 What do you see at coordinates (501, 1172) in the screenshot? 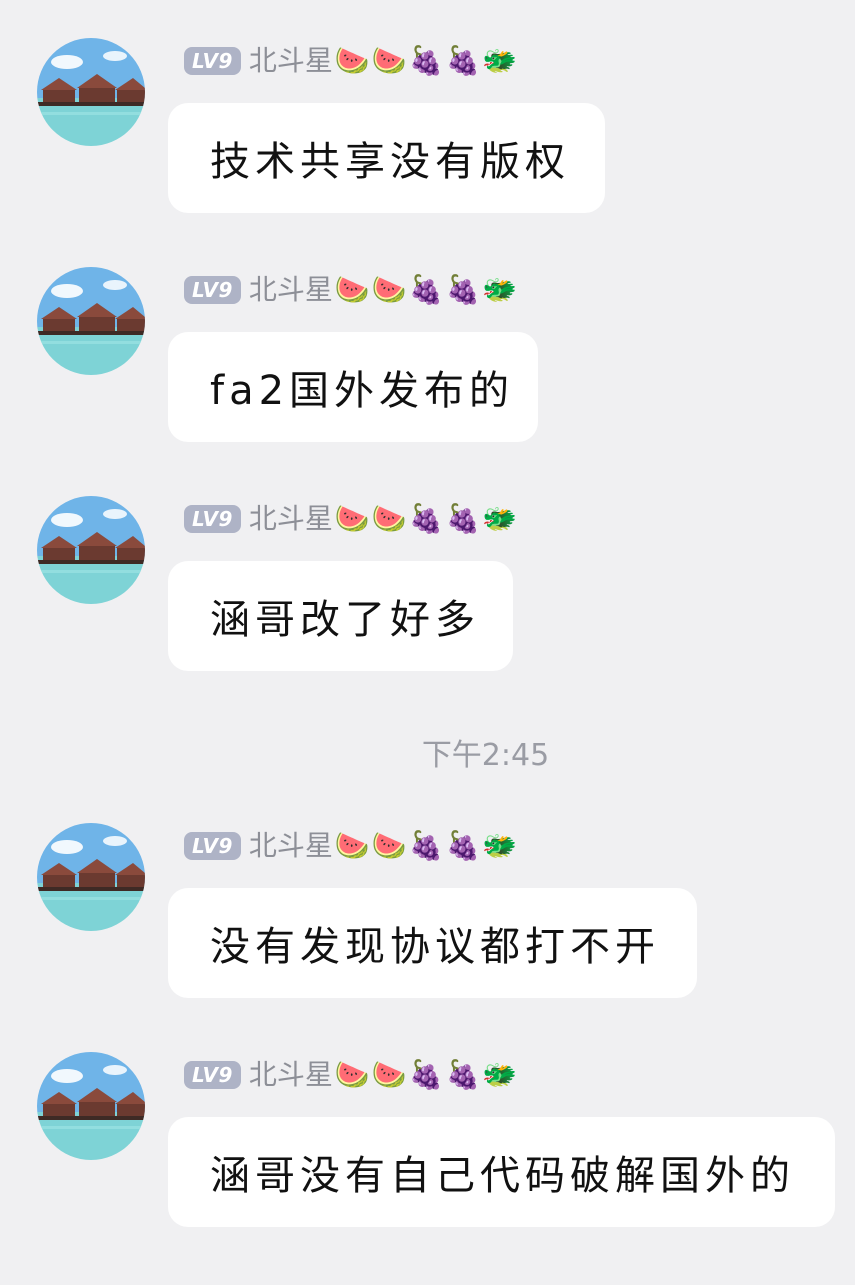
I see `message-bubble: 涵哥没有自己代码破解国外的` at bounding box center [501, 1172].